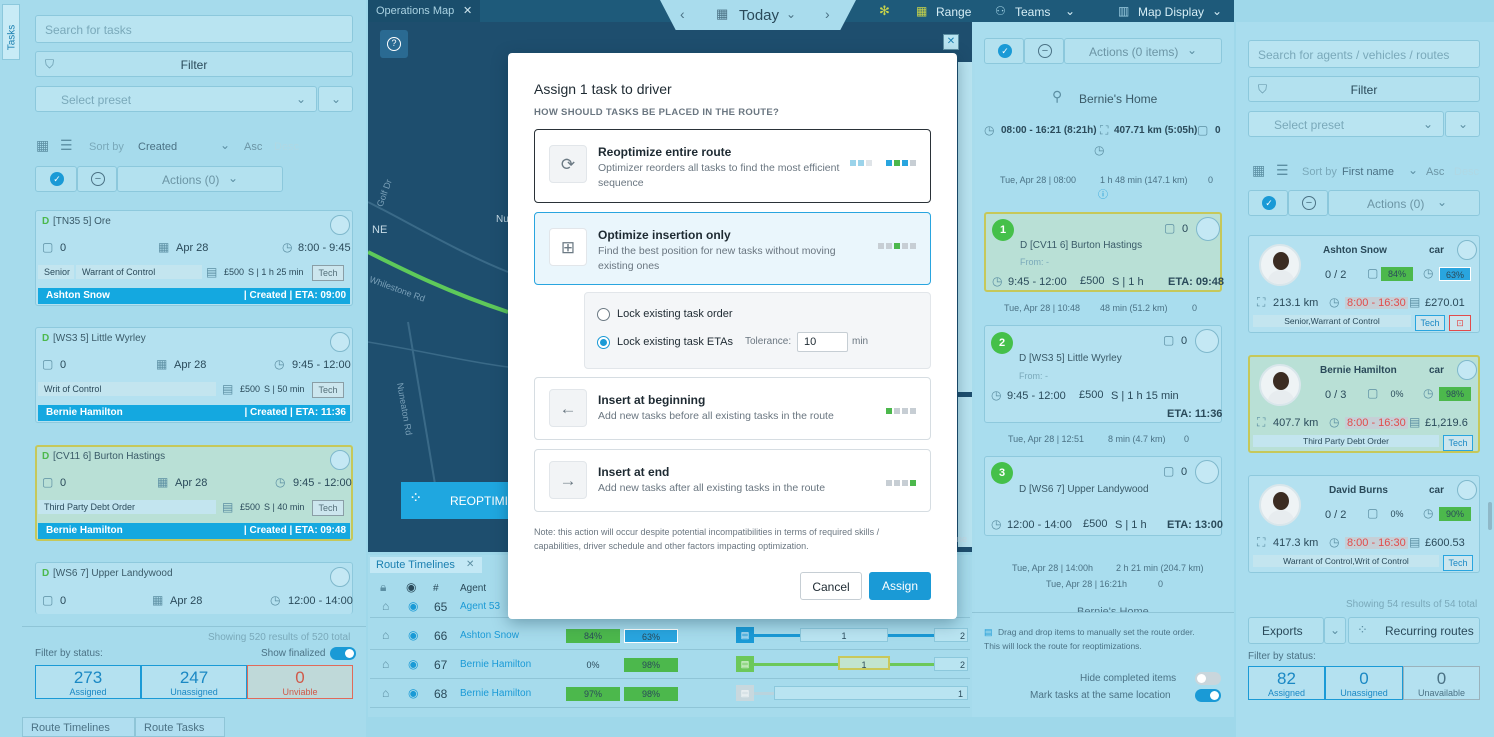 This screenshot has width=1494, height=737. Describe the element at coordinates (1103, 196) in the screenshot. I see `info-icon: ⓘ` at that location.